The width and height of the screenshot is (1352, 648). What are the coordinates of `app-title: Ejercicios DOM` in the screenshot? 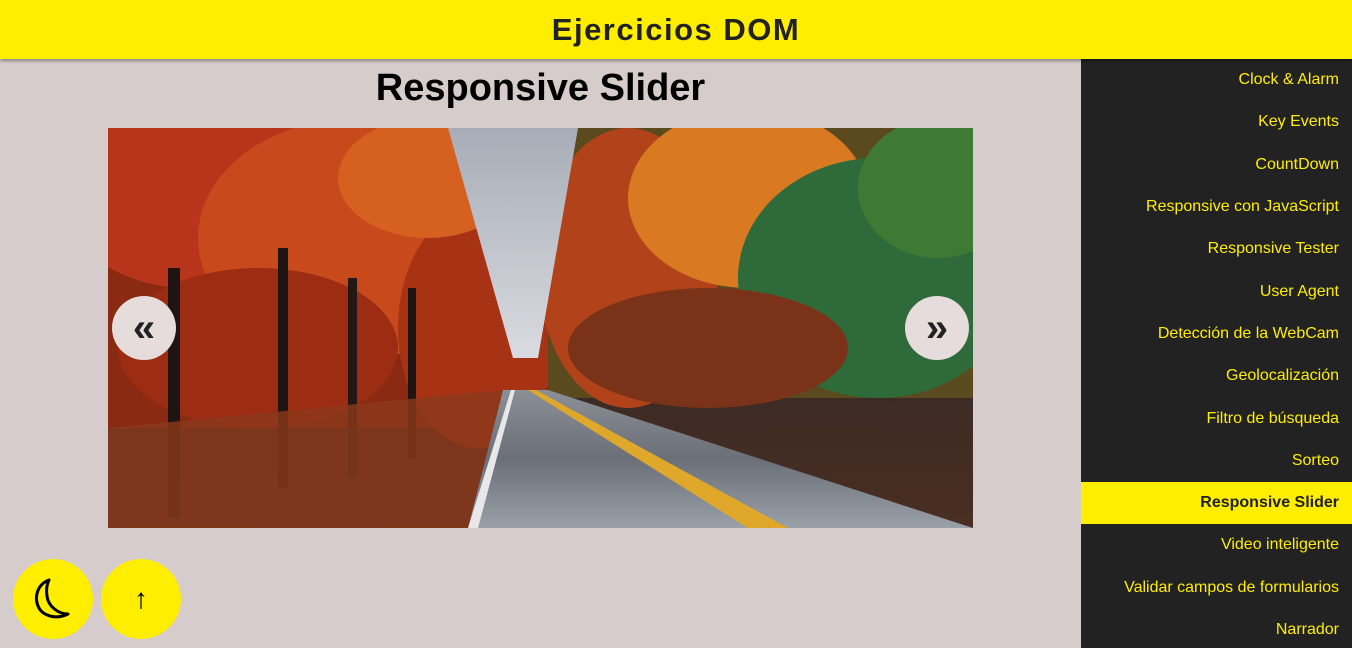 It's located at (676, 29).